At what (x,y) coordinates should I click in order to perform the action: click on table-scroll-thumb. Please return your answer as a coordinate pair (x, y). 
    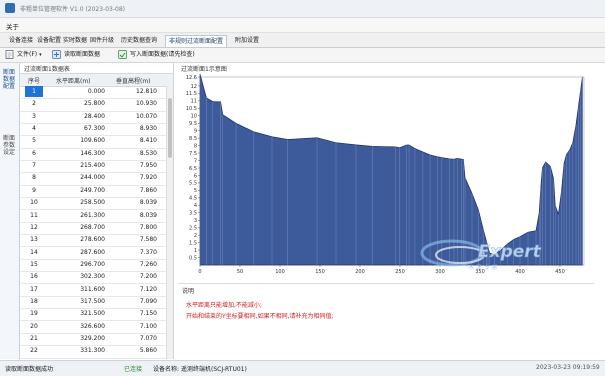
    Looking at the image, I should click on (170, 128).